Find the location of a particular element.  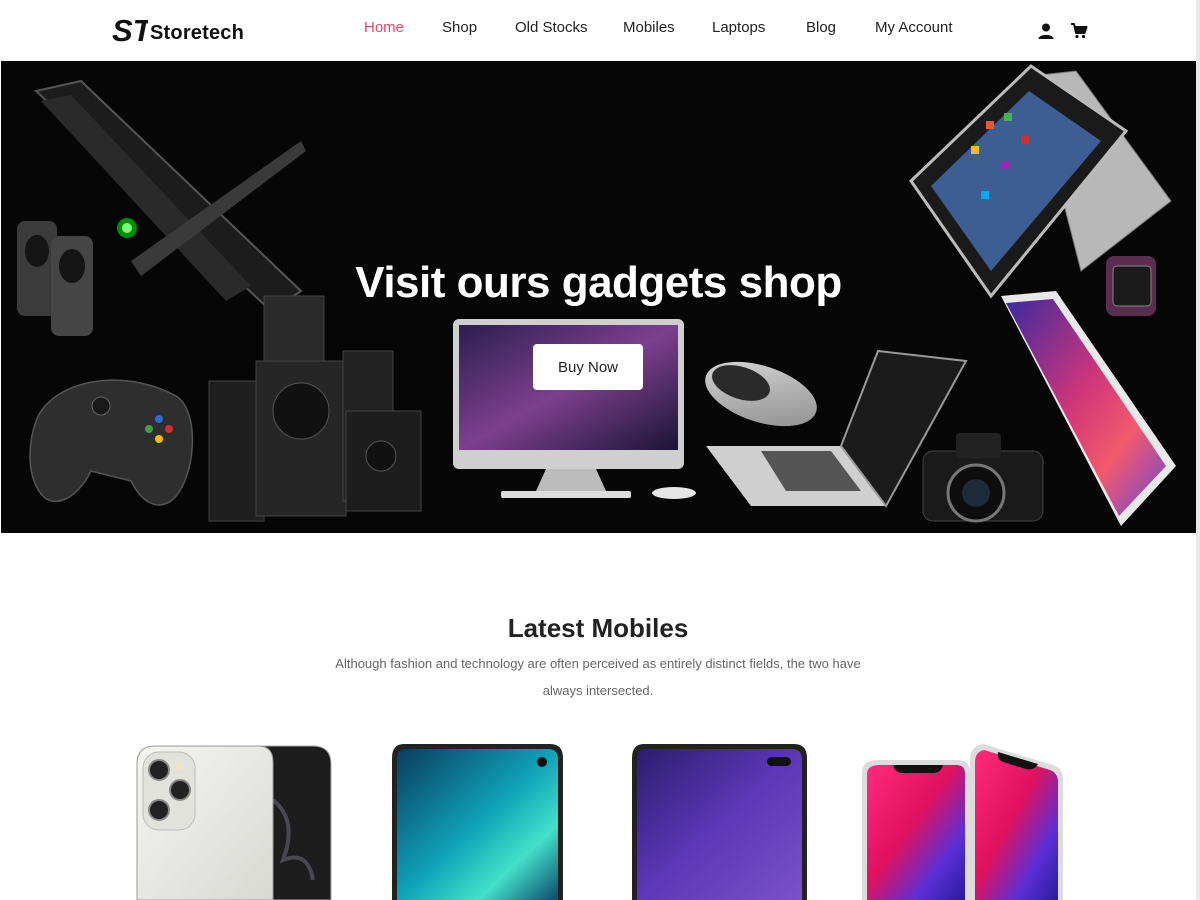

logo: ST Storetech is located at coordinates (178, 29).